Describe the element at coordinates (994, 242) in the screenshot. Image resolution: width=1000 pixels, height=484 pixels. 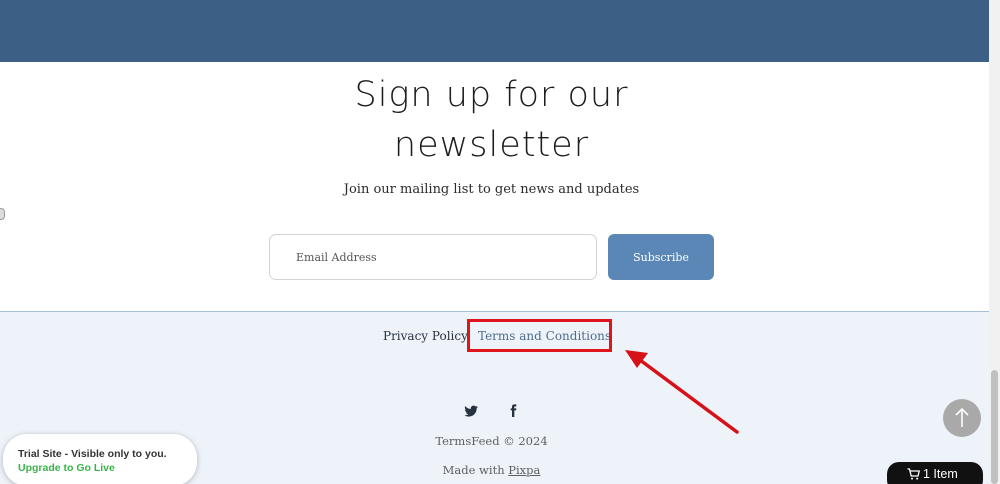
I see `page-scrollbar` at that location.